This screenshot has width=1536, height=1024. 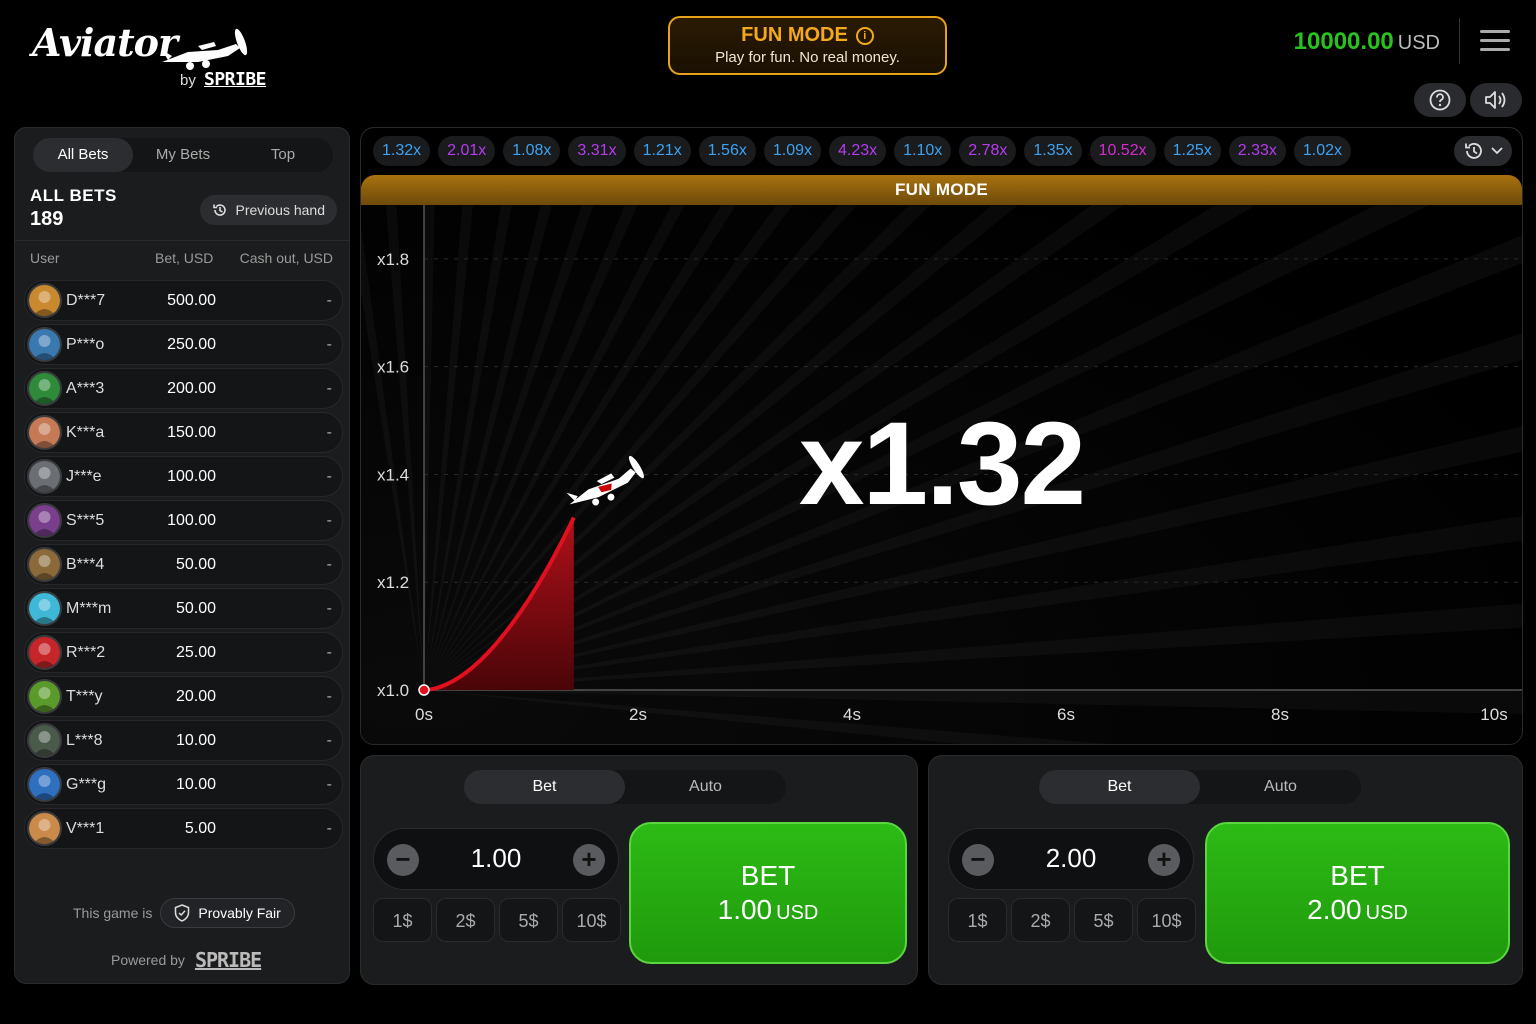 I want to click on balance-currency: USD, so click(x=1418, y=43).